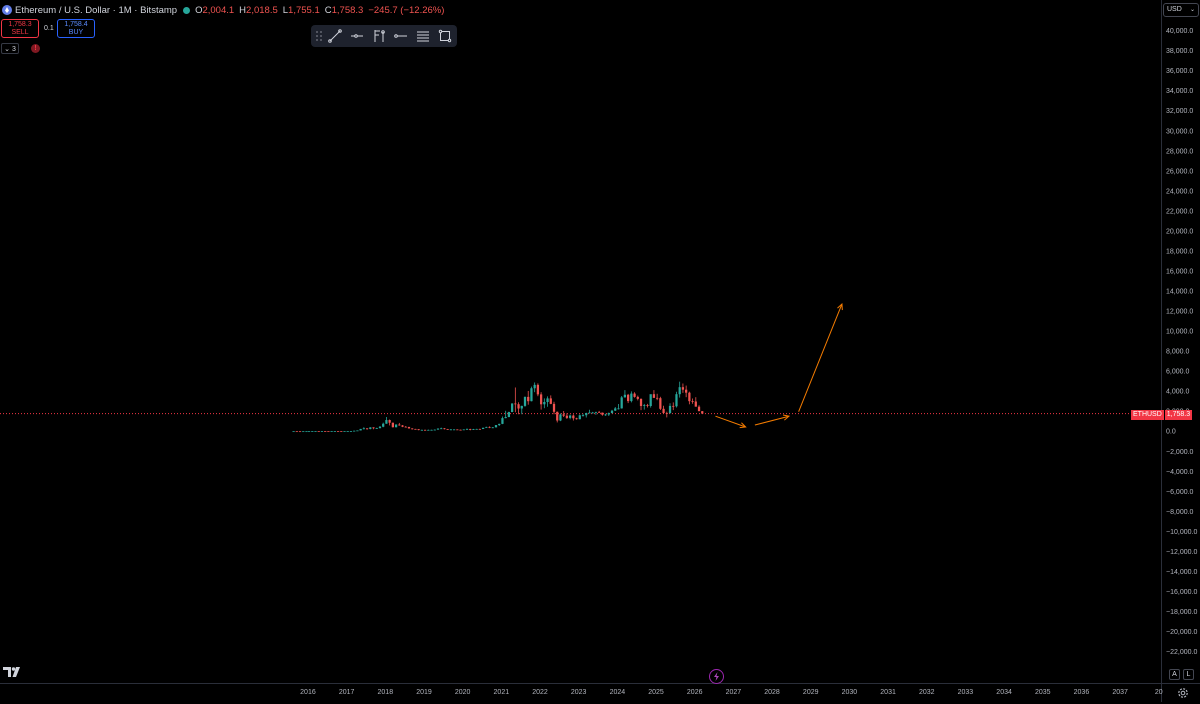 The width and height of the screenshot is (1200, 704). Describe the element at coordinates (20, 28) in the screenshot. I see `sell-button: 1,758.3 SELL` at that location.